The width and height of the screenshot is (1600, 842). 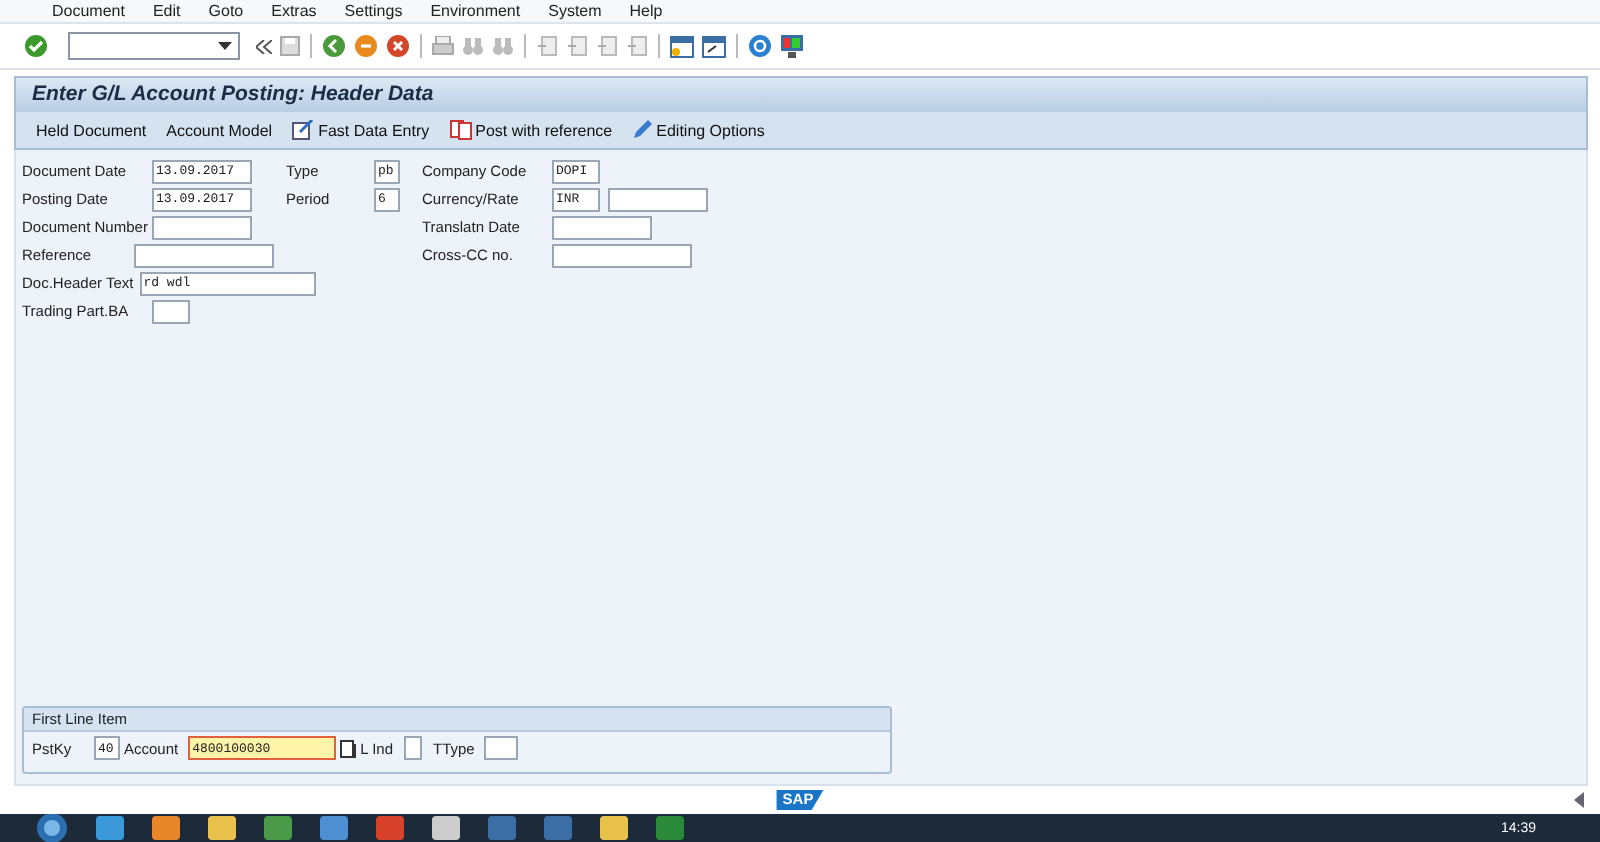 I want to click on print-icon, so click(x=443, y=46).